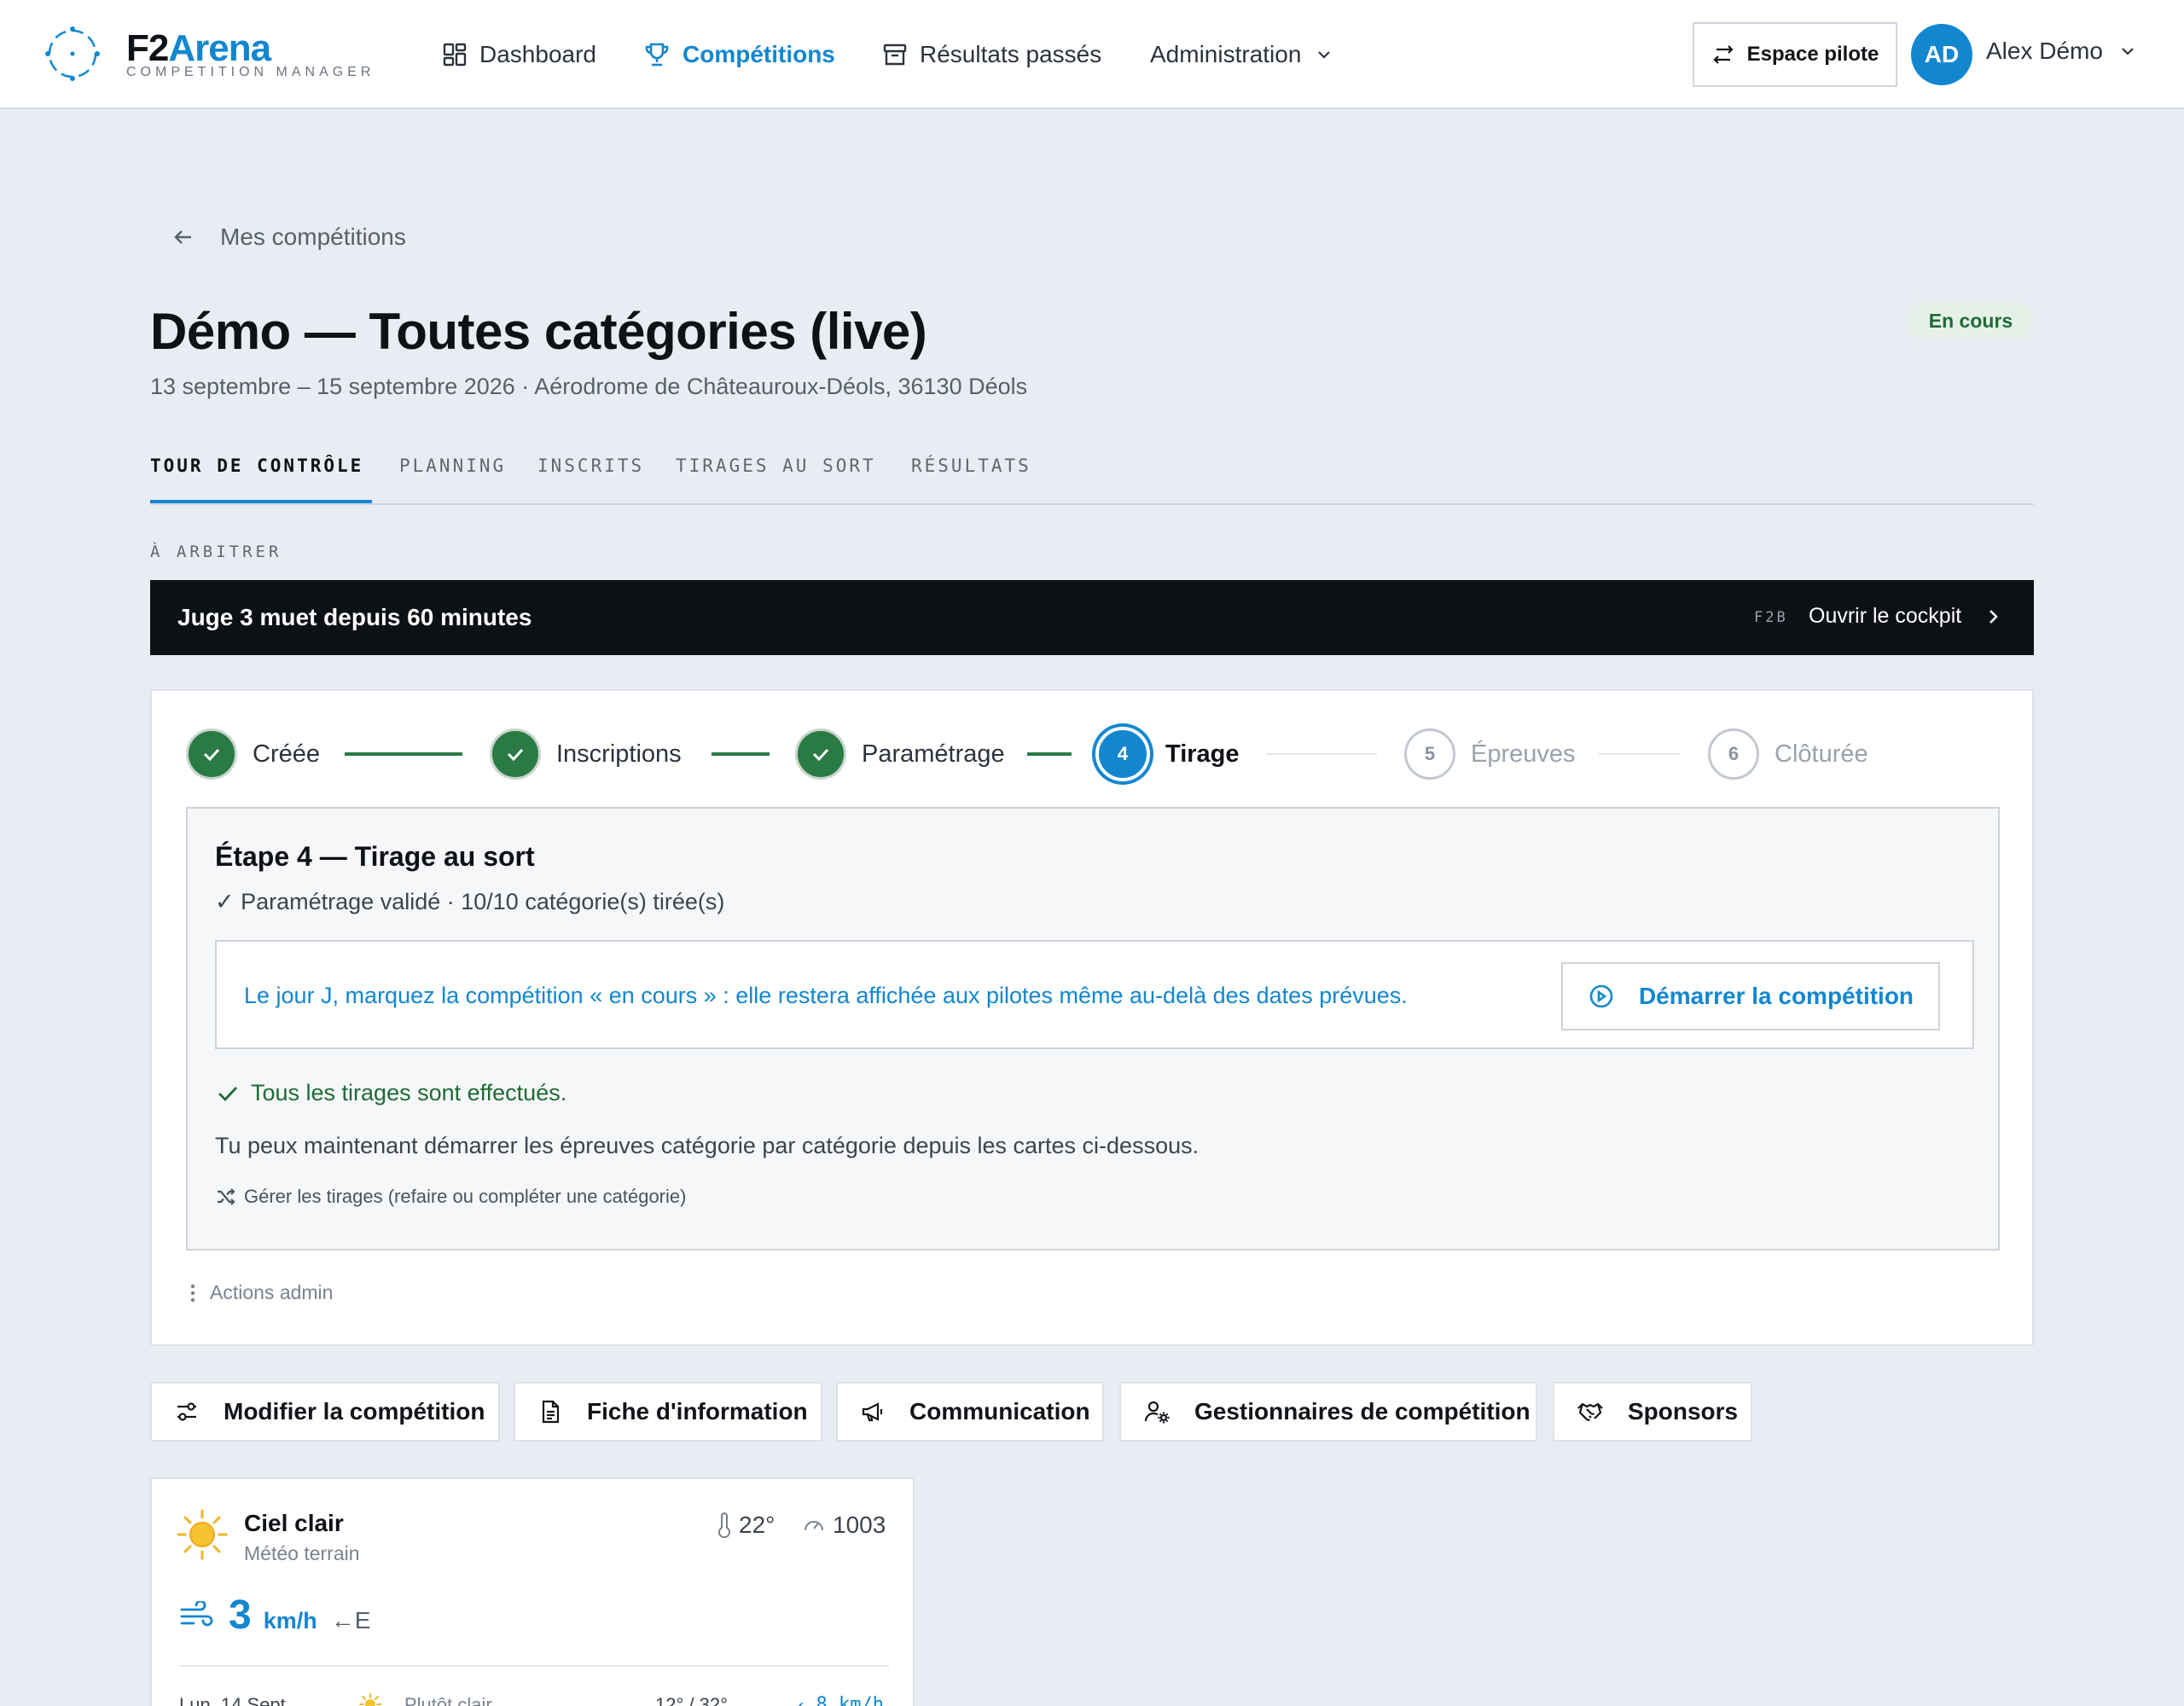 The height and width of the screenshot is (1706, 2184). What do you see at coordinates (354, 617) in the screenshot?
I see `alert-message: Juge 3 muet depuis 60 minutes` at bounding box center [354, 617].